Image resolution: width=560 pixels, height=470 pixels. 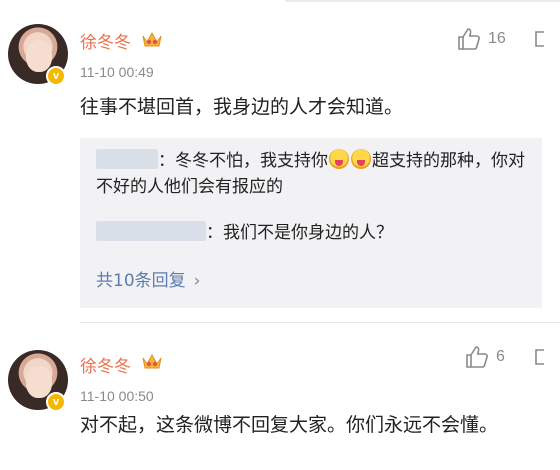 I want to click on reply-count-label: 共10条回复, so click(x=141, y=281).